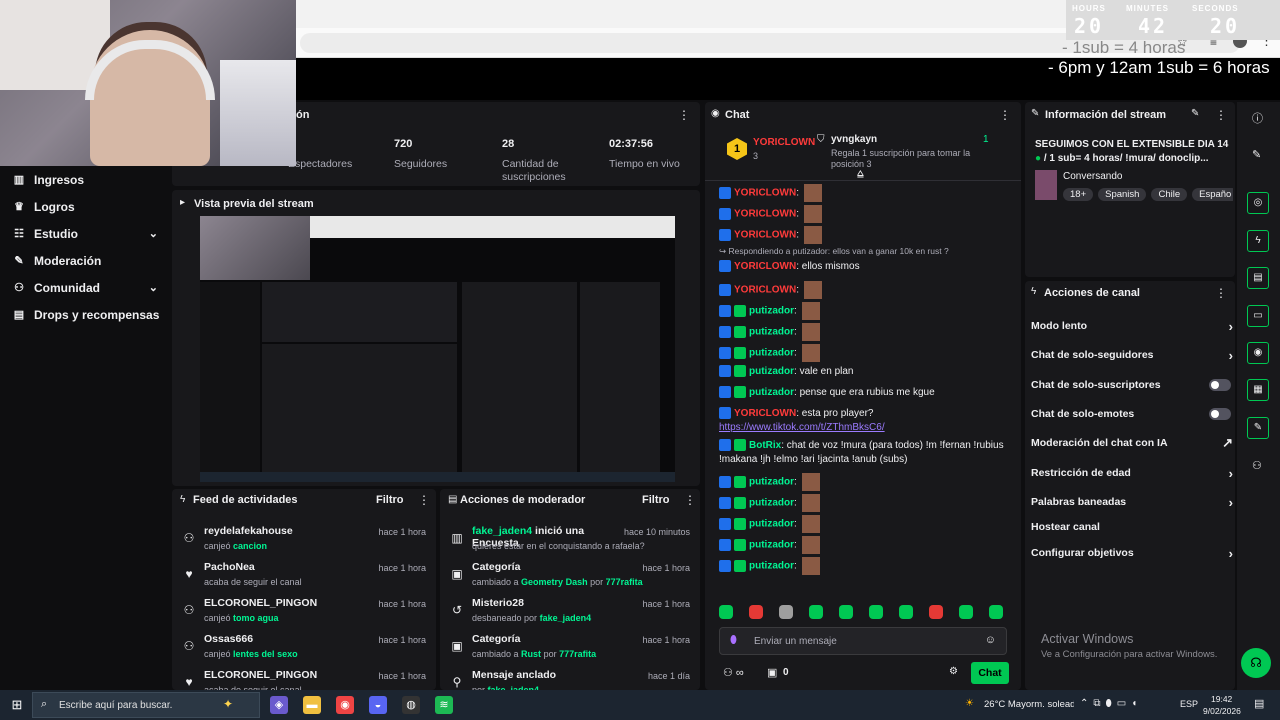 This screenshot has width=1280, height=720. I want to click on chat-message: putizador: vale en plan, so click(786, 372).